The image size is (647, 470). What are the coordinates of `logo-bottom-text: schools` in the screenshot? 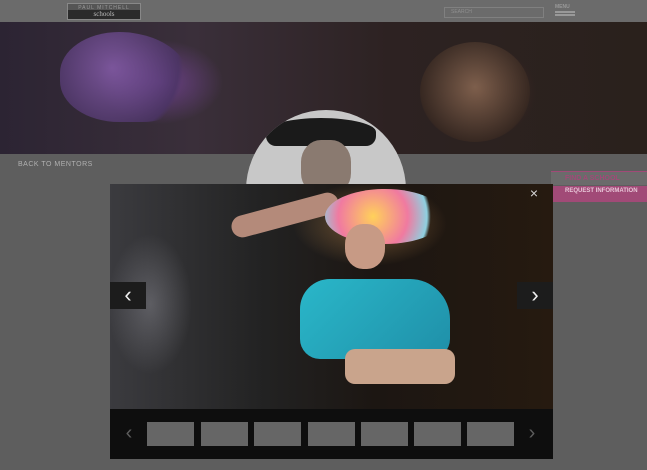 It's located at (104, 14).